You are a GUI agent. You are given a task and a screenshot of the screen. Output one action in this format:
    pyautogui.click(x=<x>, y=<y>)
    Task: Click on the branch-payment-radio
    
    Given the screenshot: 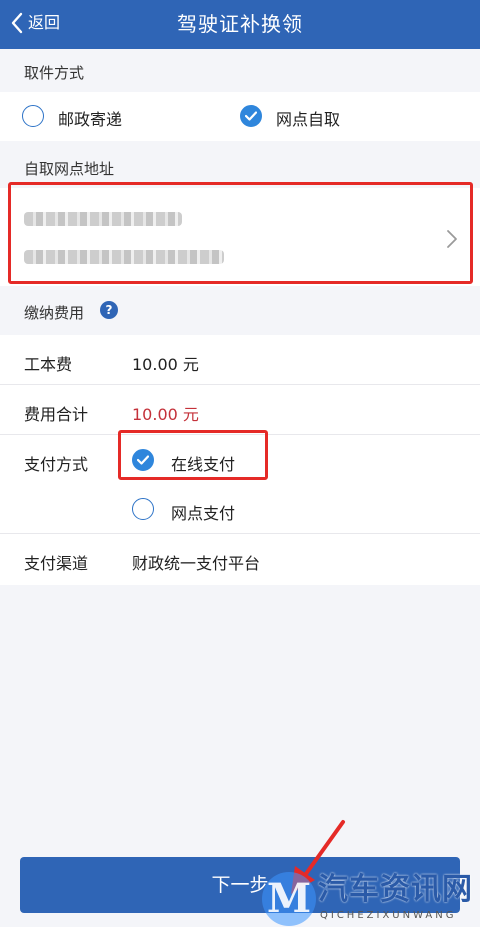 What is the action you would take?
    pyautogui.click(x=143, y=509)
    